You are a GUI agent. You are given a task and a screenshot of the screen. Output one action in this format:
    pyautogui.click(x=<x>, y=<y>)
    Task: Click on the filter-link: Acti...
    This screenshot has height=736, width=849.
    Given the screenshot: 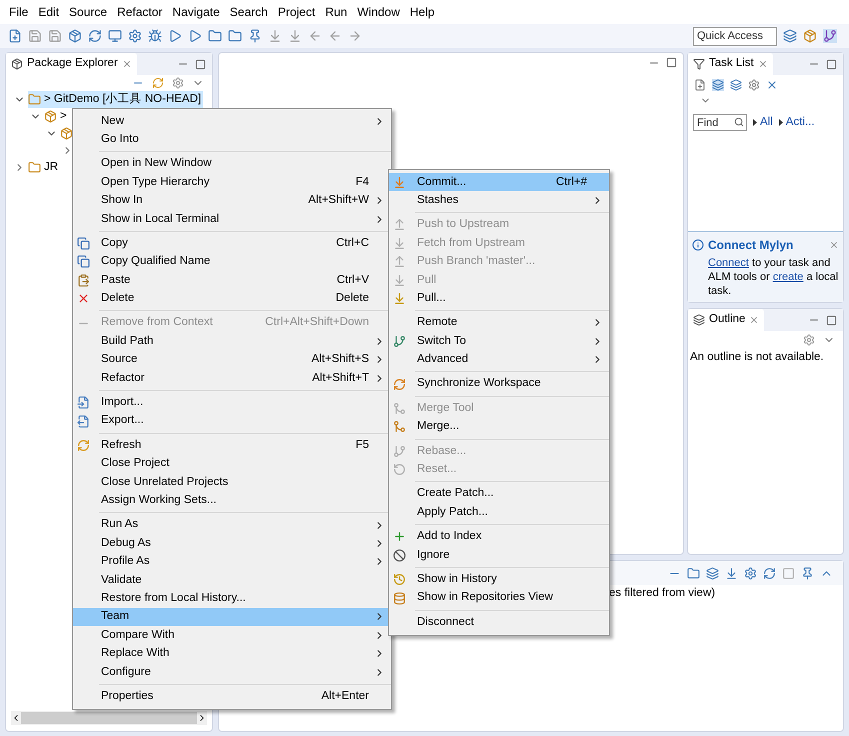 What is the action you would take?
    pyautogui.click(x=800, y=123)
    